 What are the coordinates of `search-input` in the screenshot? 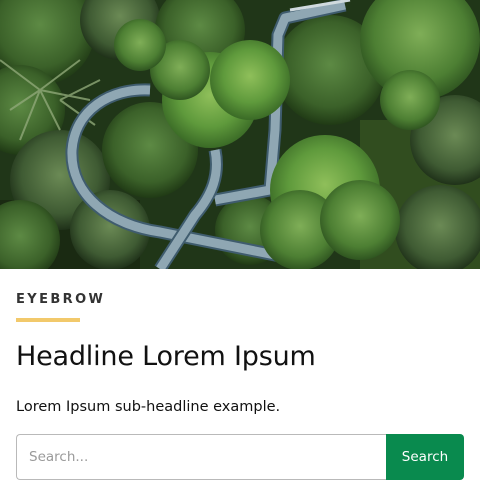 It's located at (201, 457).